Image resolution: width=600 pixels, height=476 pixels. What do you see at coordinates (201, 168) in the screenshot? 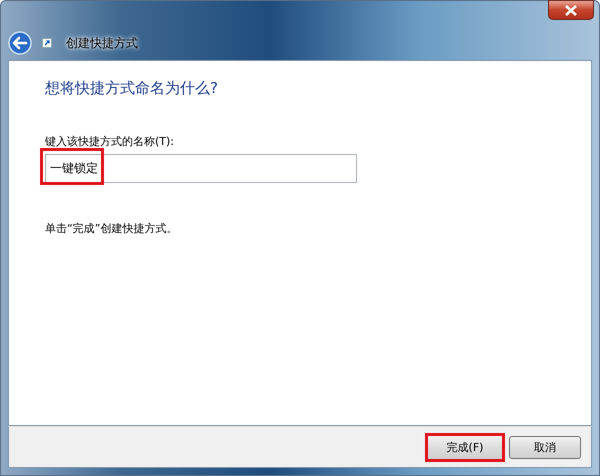
I see `name-input-field: 一键锁定` at bounding box center [201, 168].